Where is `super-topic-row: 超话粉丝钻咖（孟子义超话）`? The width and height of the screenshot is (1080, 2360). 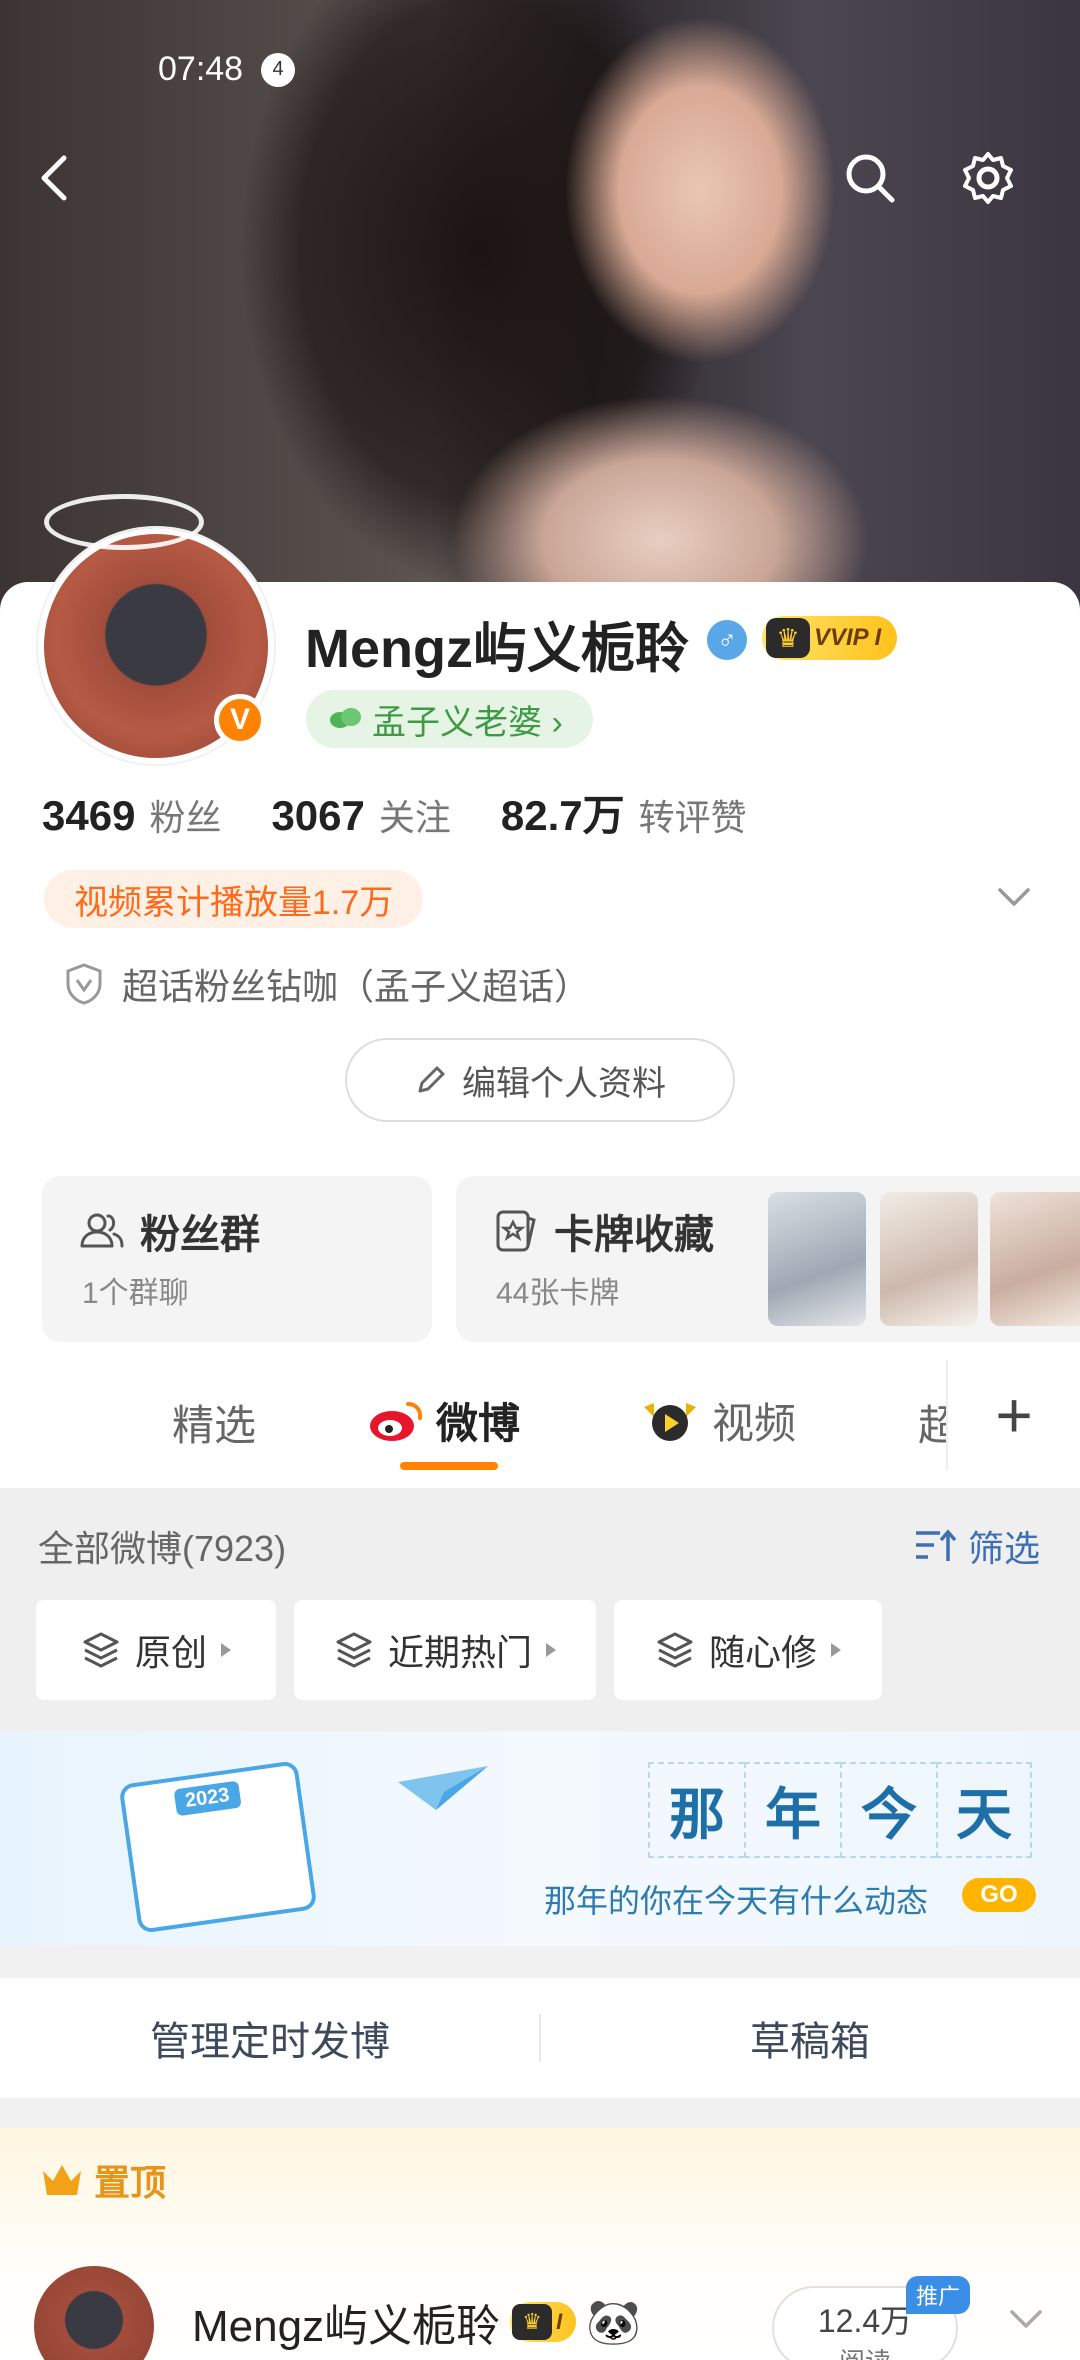 super-topic-row: 超话粉丝钻咖（孟子义超话） is located at coordinates (327, 984).